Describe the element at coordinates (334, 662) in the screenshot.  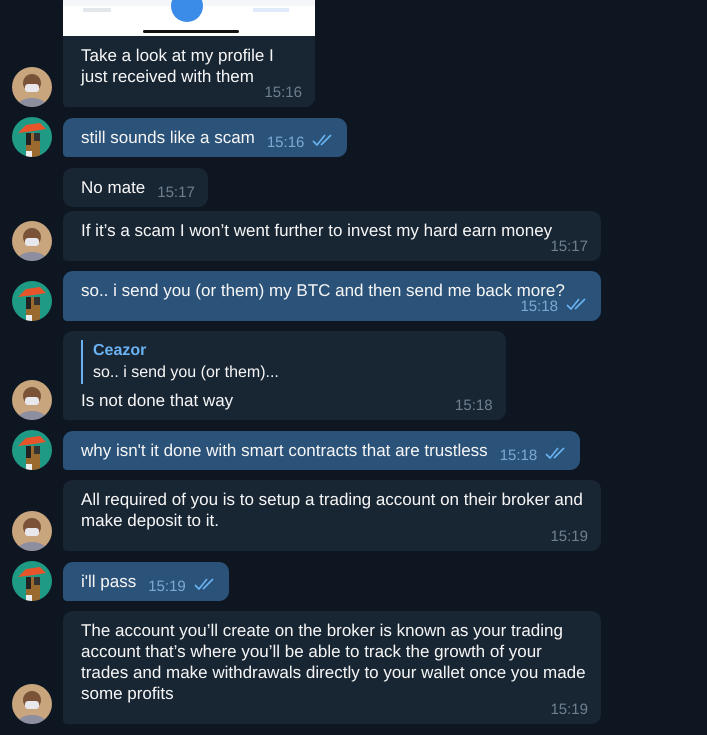
I see `message-text: The account you’ll create on the broker is known as your trading account that’s where you’ll be able to track the growth of your trades and make withdrawals directly to your wallet once you made some profits` at that location.